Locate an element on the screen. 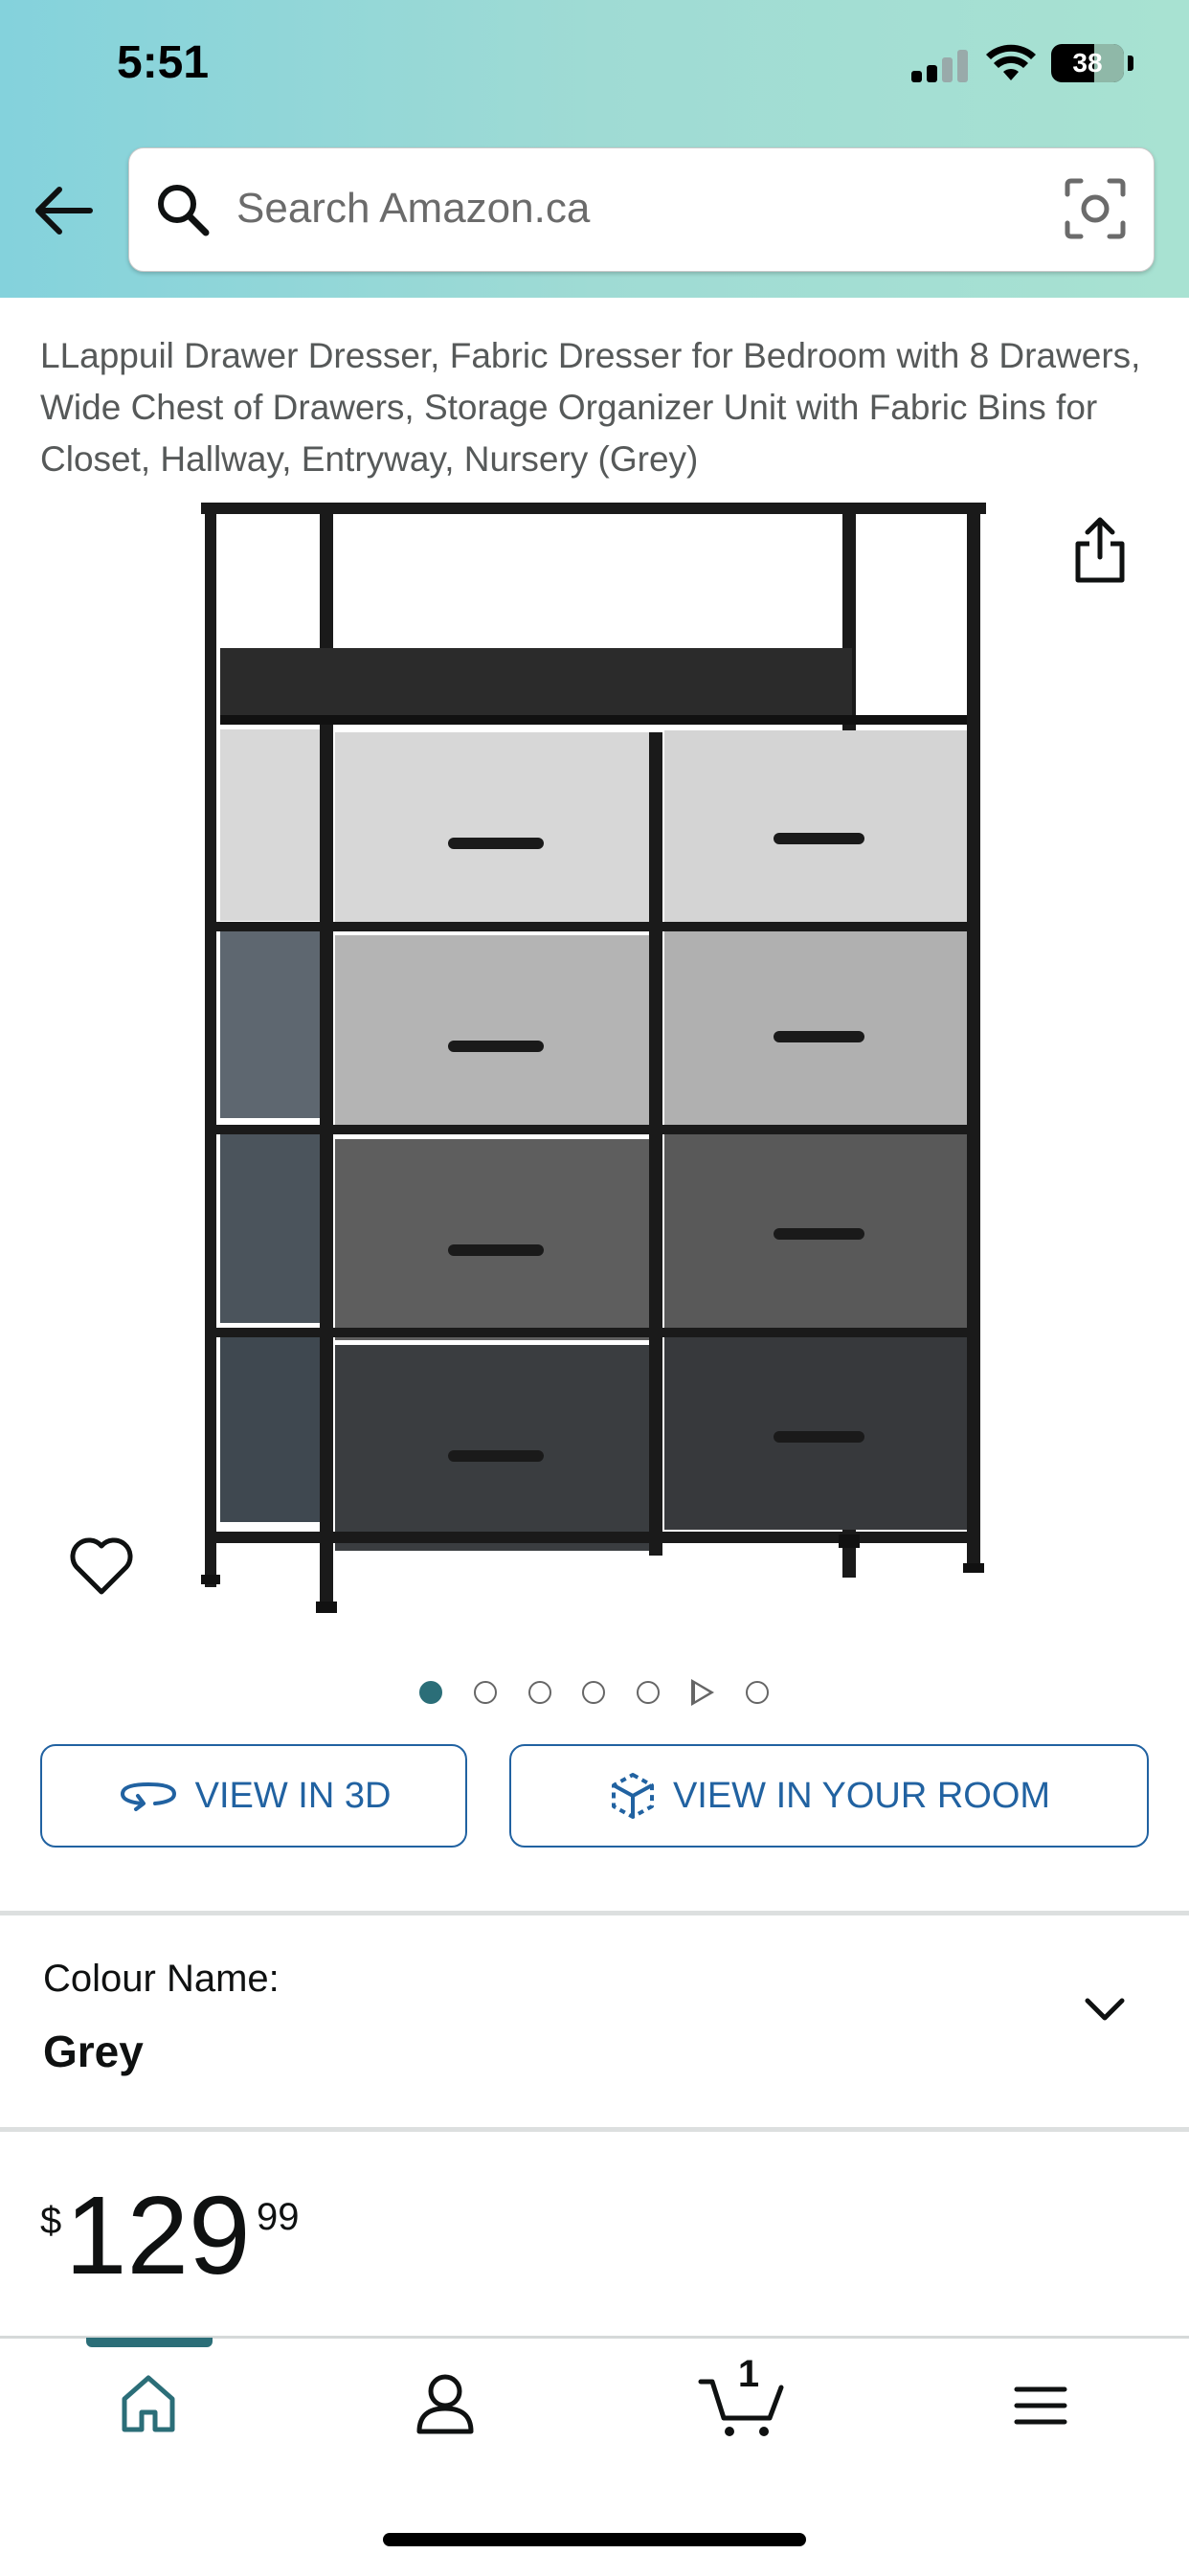 This screenshot has height=2576, width=1189. wifi-icon is located at coordinates (1011, 62).